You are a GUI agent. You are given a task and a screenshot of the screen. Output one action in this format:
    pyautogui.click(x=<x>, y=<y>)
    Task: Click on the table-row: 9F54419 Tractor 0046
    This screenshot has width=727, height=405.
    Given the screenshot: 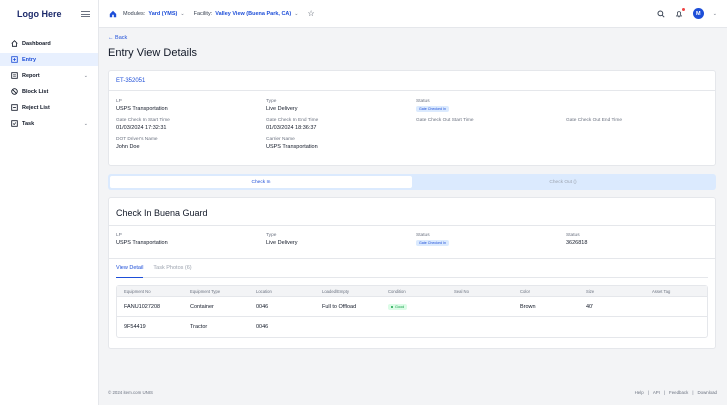 What is the action you would take?
    pyautogui.click(x=412, y=327)
    